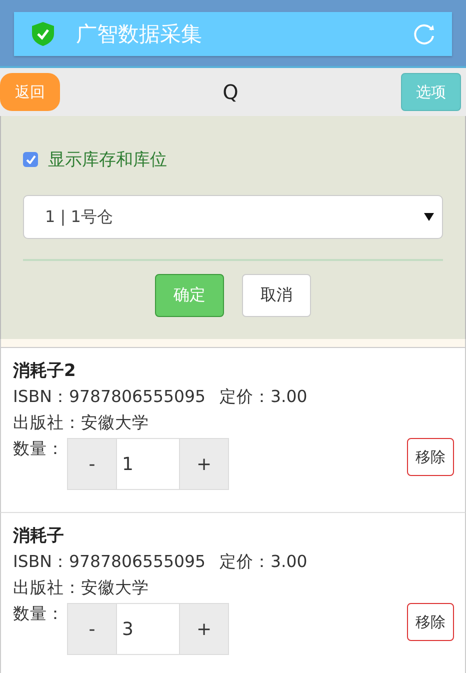 The width and height of the screenshot is (466, 673). Describe the element at coordinates (429, 217) in the screenshot. I see `caret-icon` at that location.